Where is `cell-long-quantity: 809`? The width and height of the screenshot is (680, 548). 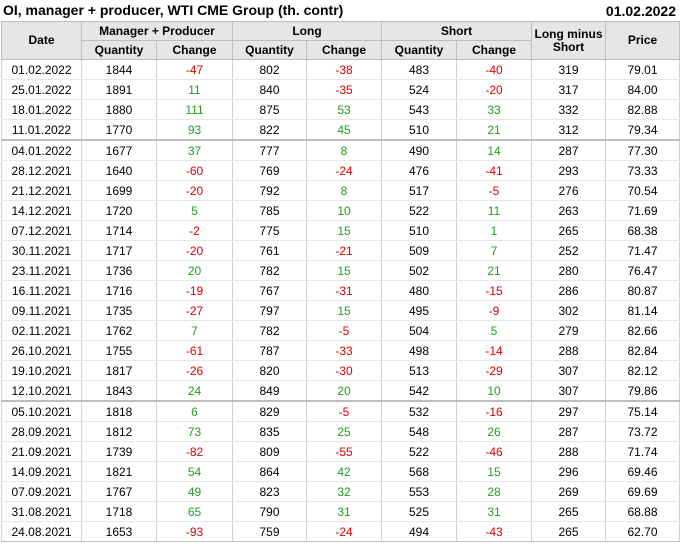 cell-long-quantity: 809 is located at coordinates (269, 451).